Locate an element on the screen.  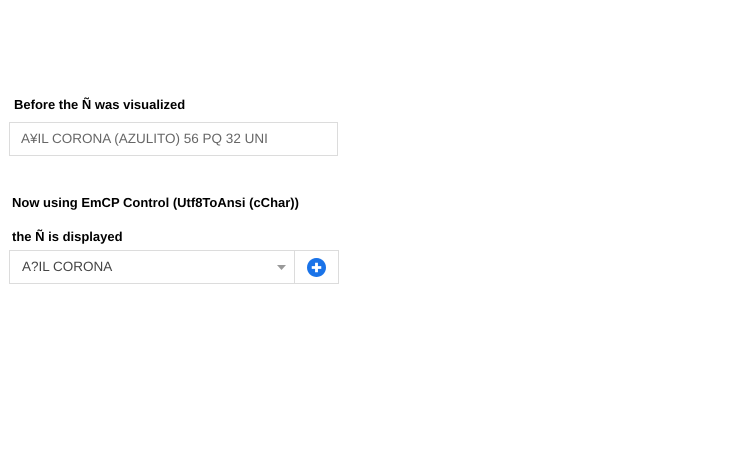
caret-icon is located at coordinates (281, 267).